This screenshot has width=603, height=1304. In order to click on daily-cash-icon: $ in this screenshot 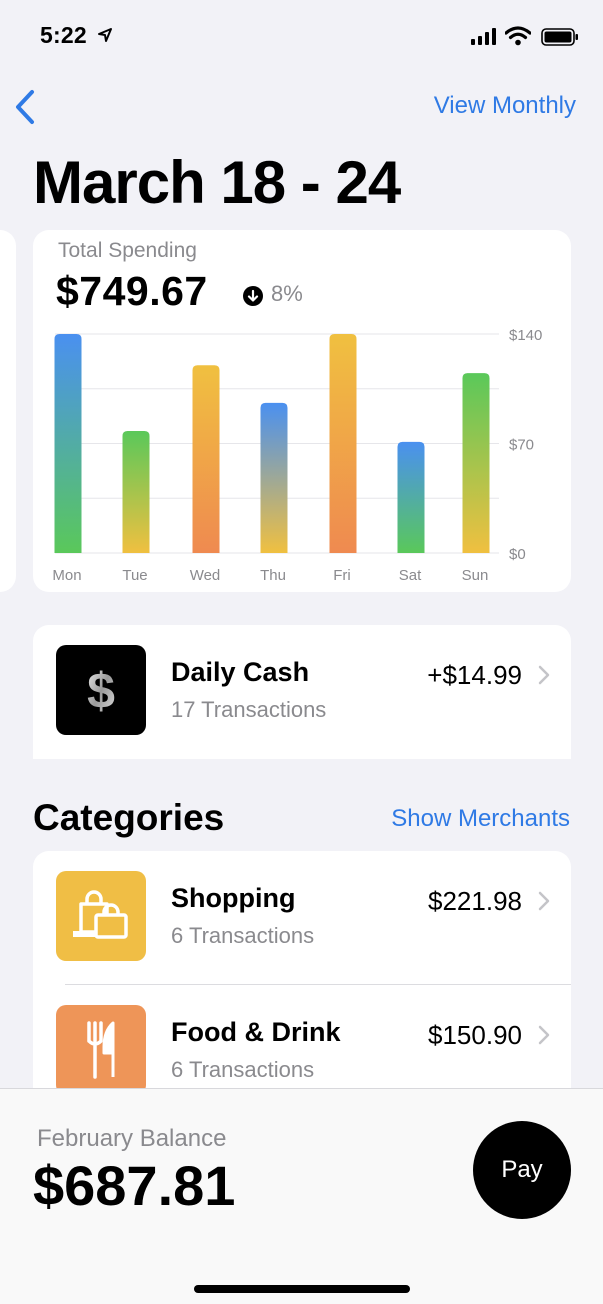, I will do `click(101, 690)`.